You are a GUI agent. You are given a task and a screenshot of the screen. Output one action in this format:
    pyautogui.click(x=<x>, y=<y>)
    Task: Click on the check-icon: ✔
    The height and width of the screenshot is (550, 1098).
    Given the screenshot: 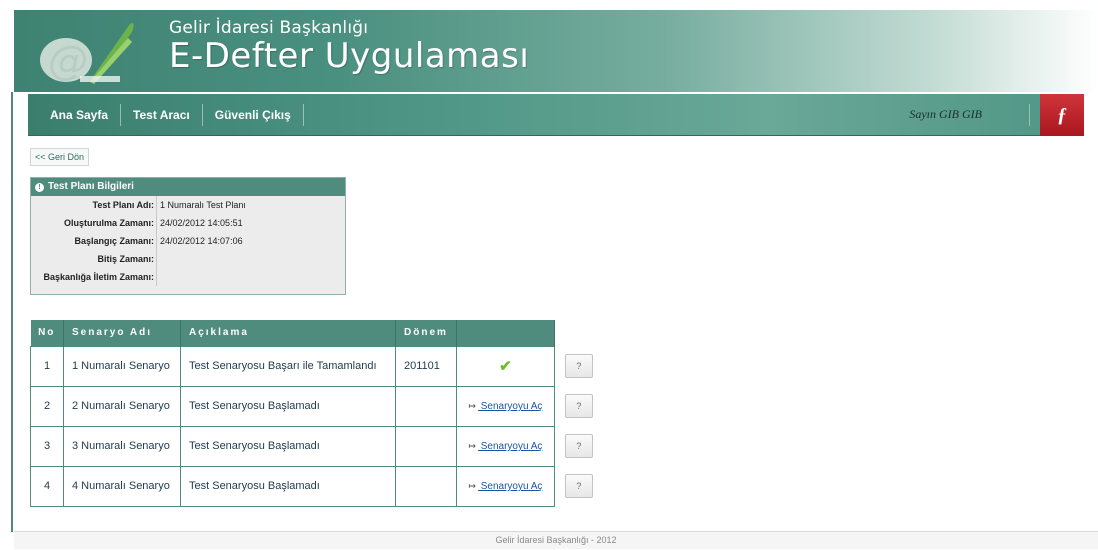 What is the action you would take?
    pyautogui.click(x=505, y=366)
    